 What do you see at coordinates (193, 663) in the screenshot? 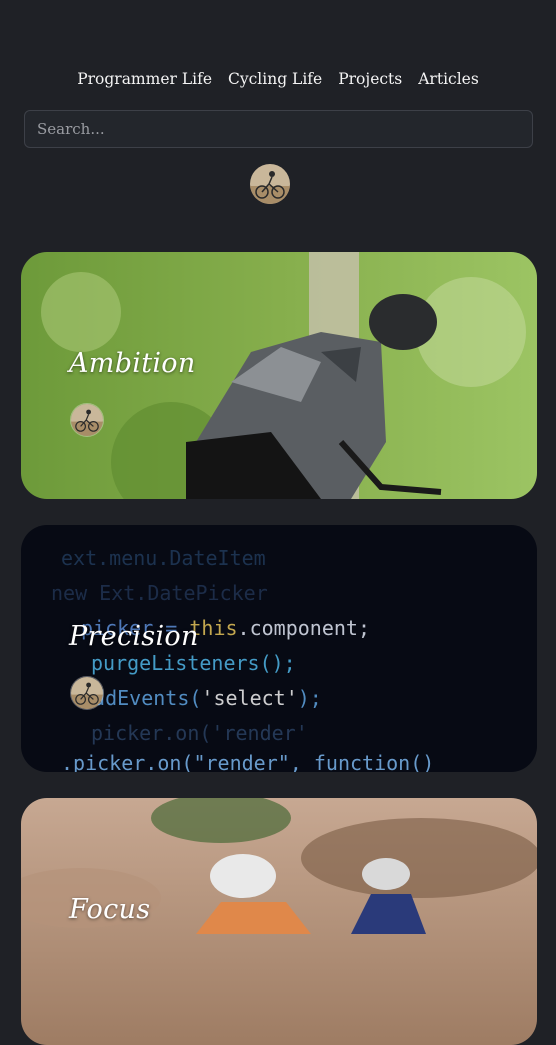
I see `svg-text: purgeListeners();` at bounding box center [193, 663].